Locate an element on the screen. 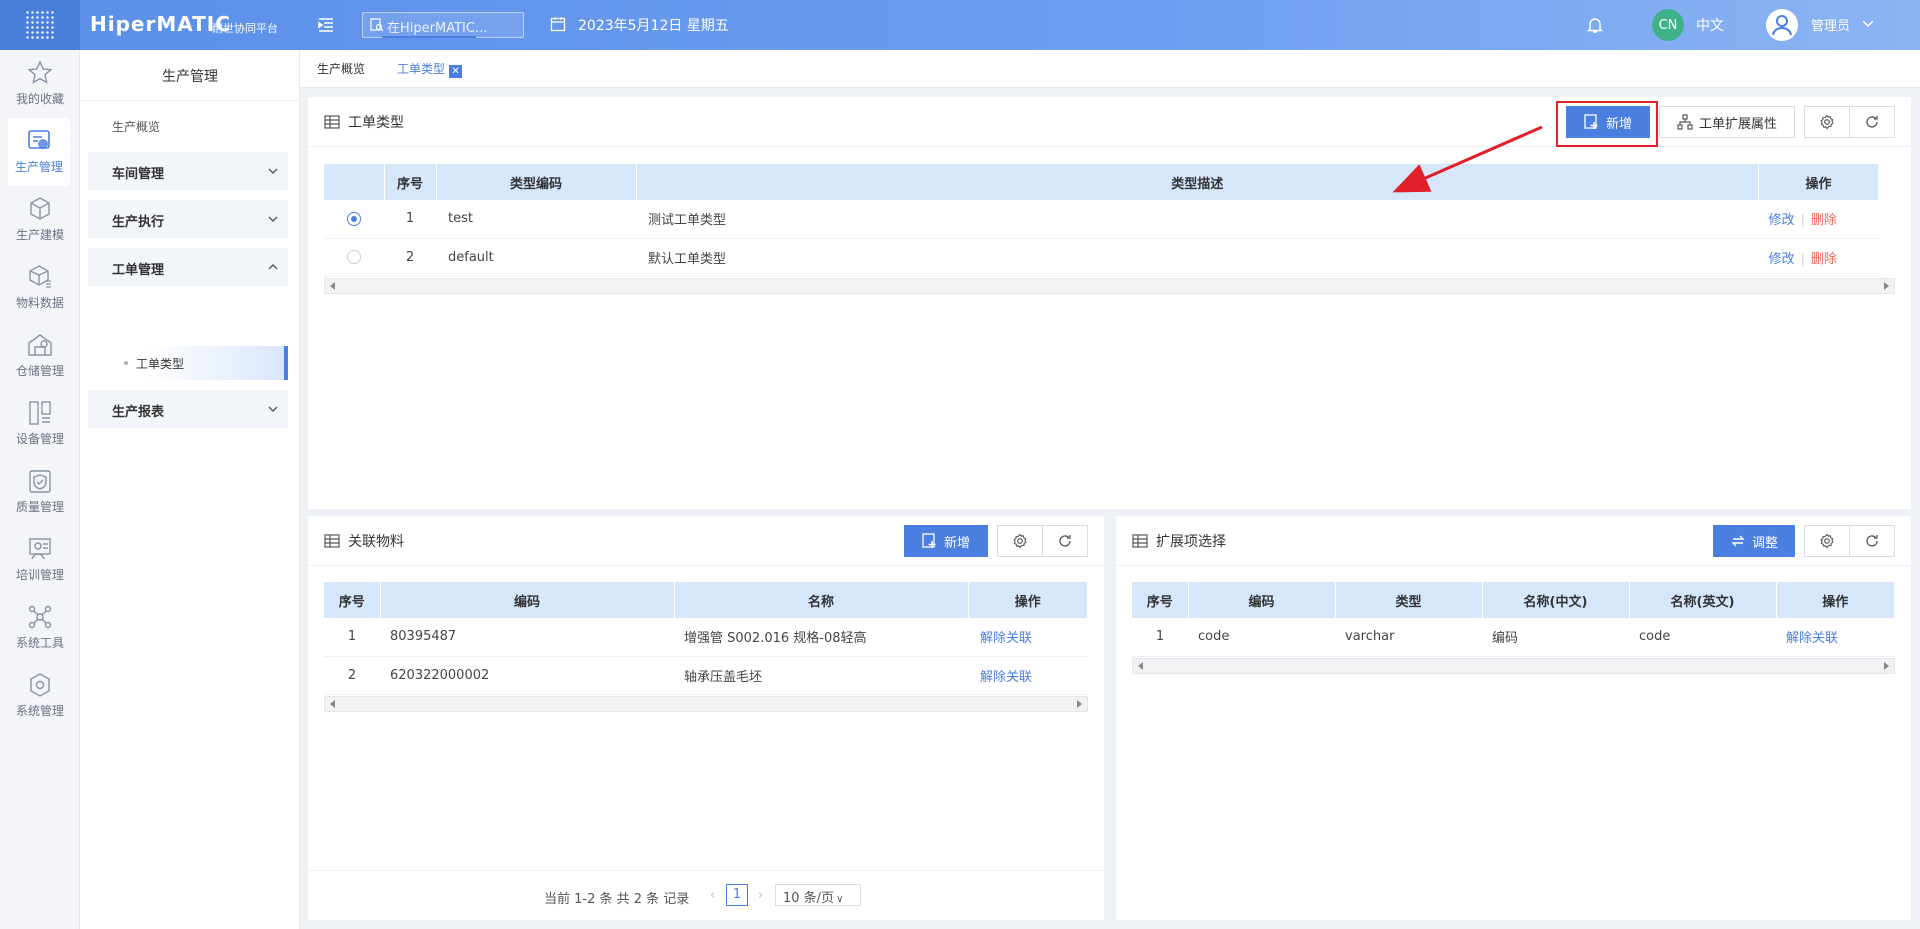 The width and height of the screenshot is (1920, 929). submenu-item-overview: 生产概览 is located at coordinates (136, 126).